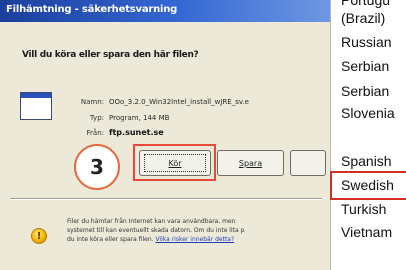 The image size is (406, 270). Describe the element at coordinates (308, 163) in the screenshot. I see `cancel-button` at that location.